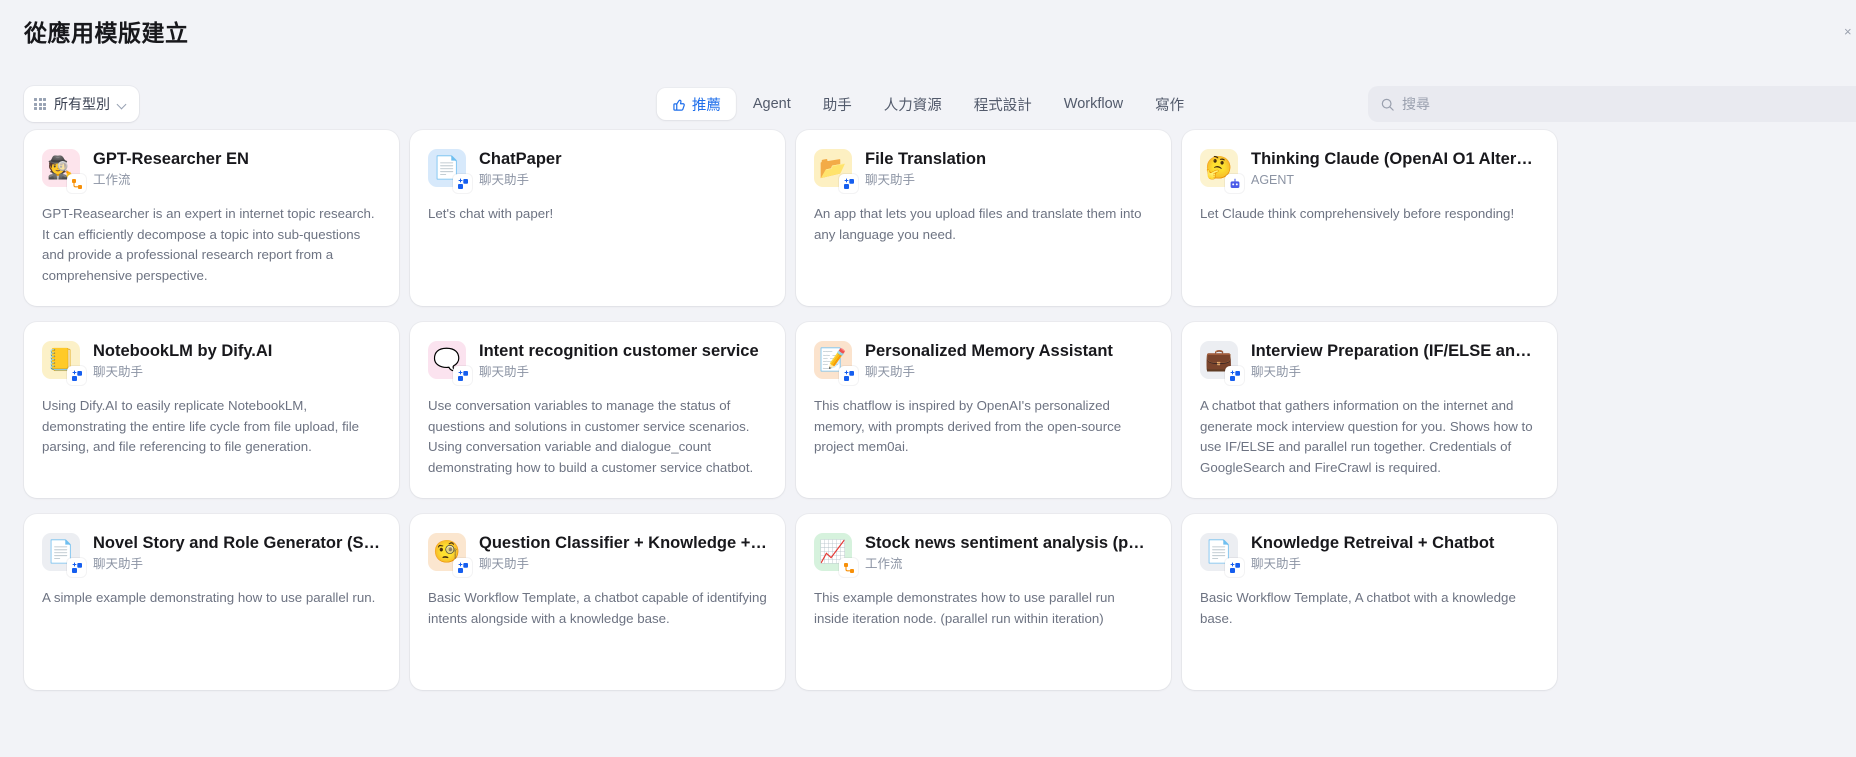 The image size is (1856, 757). I want to click on card-header: 📄 ChatPaper 聊天助手, so click(597, 171).